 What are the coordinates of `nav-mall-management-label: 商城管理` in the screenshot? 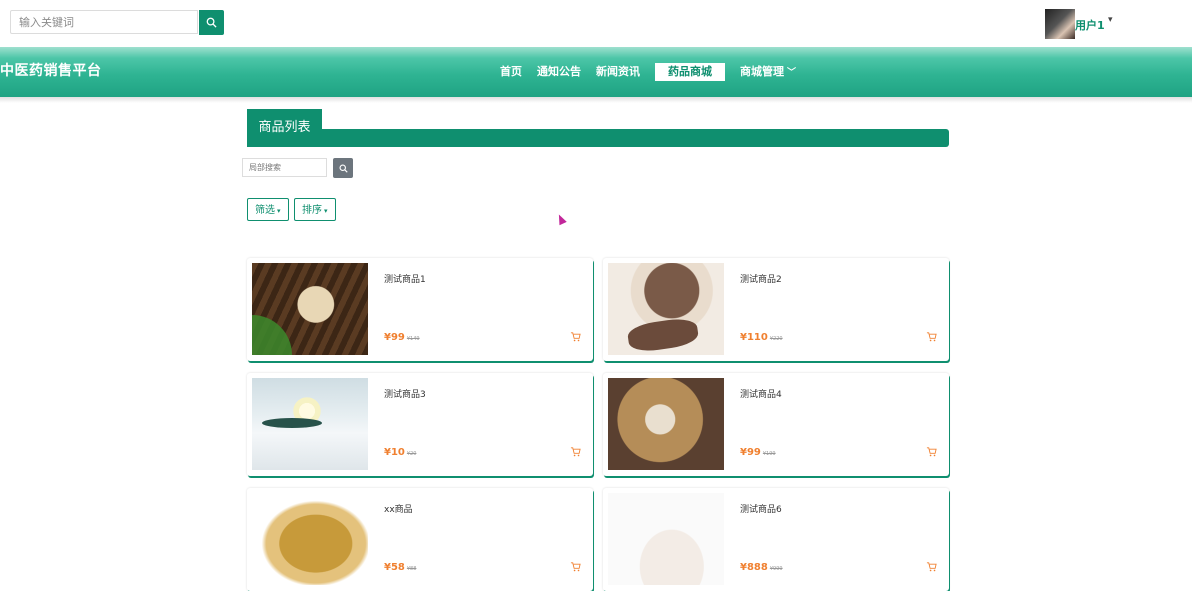 It's located at (762, 71).